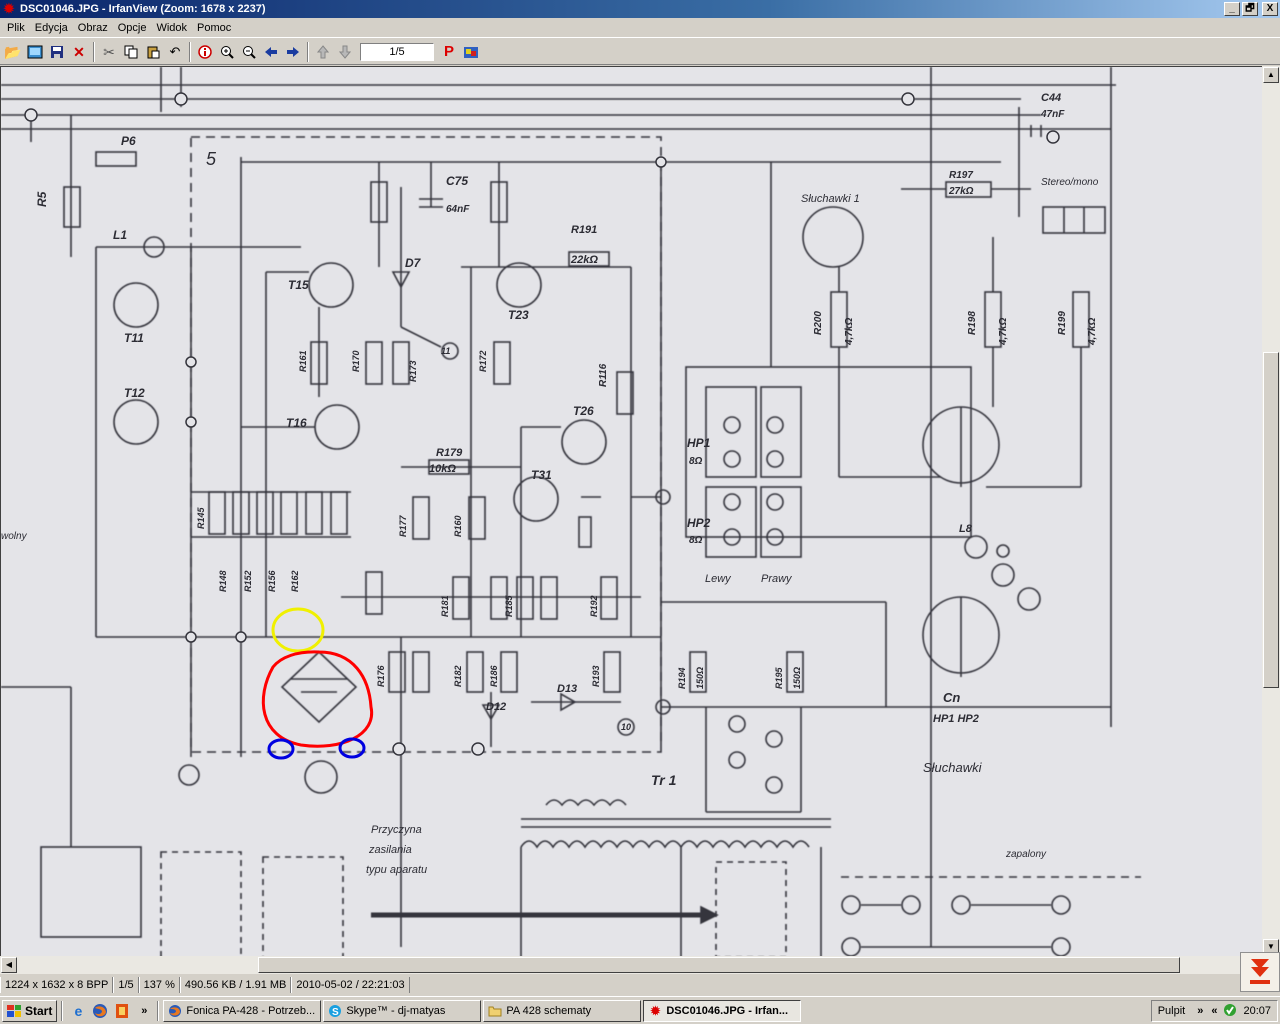 Image resolution: width=1280 pixels, height=1024 pixels. Describe the element at coordinates (153, 52) in the screenshot. I see `paste-icon` at that location.